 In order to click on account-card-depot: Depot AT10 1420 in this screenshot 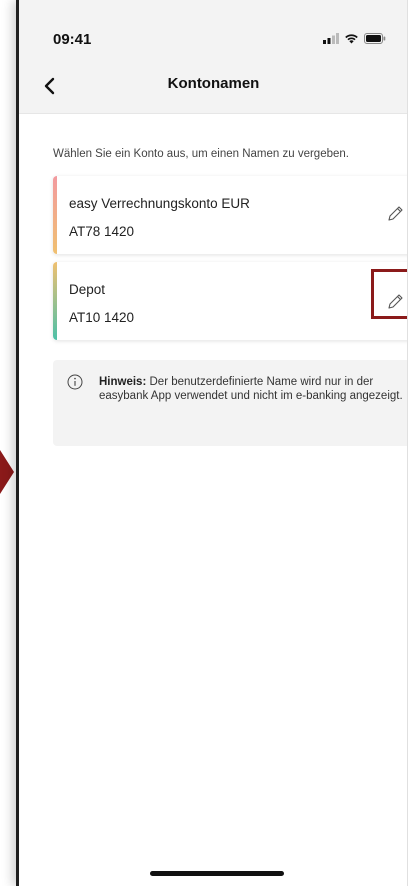, I will do `click(230, 301)`.